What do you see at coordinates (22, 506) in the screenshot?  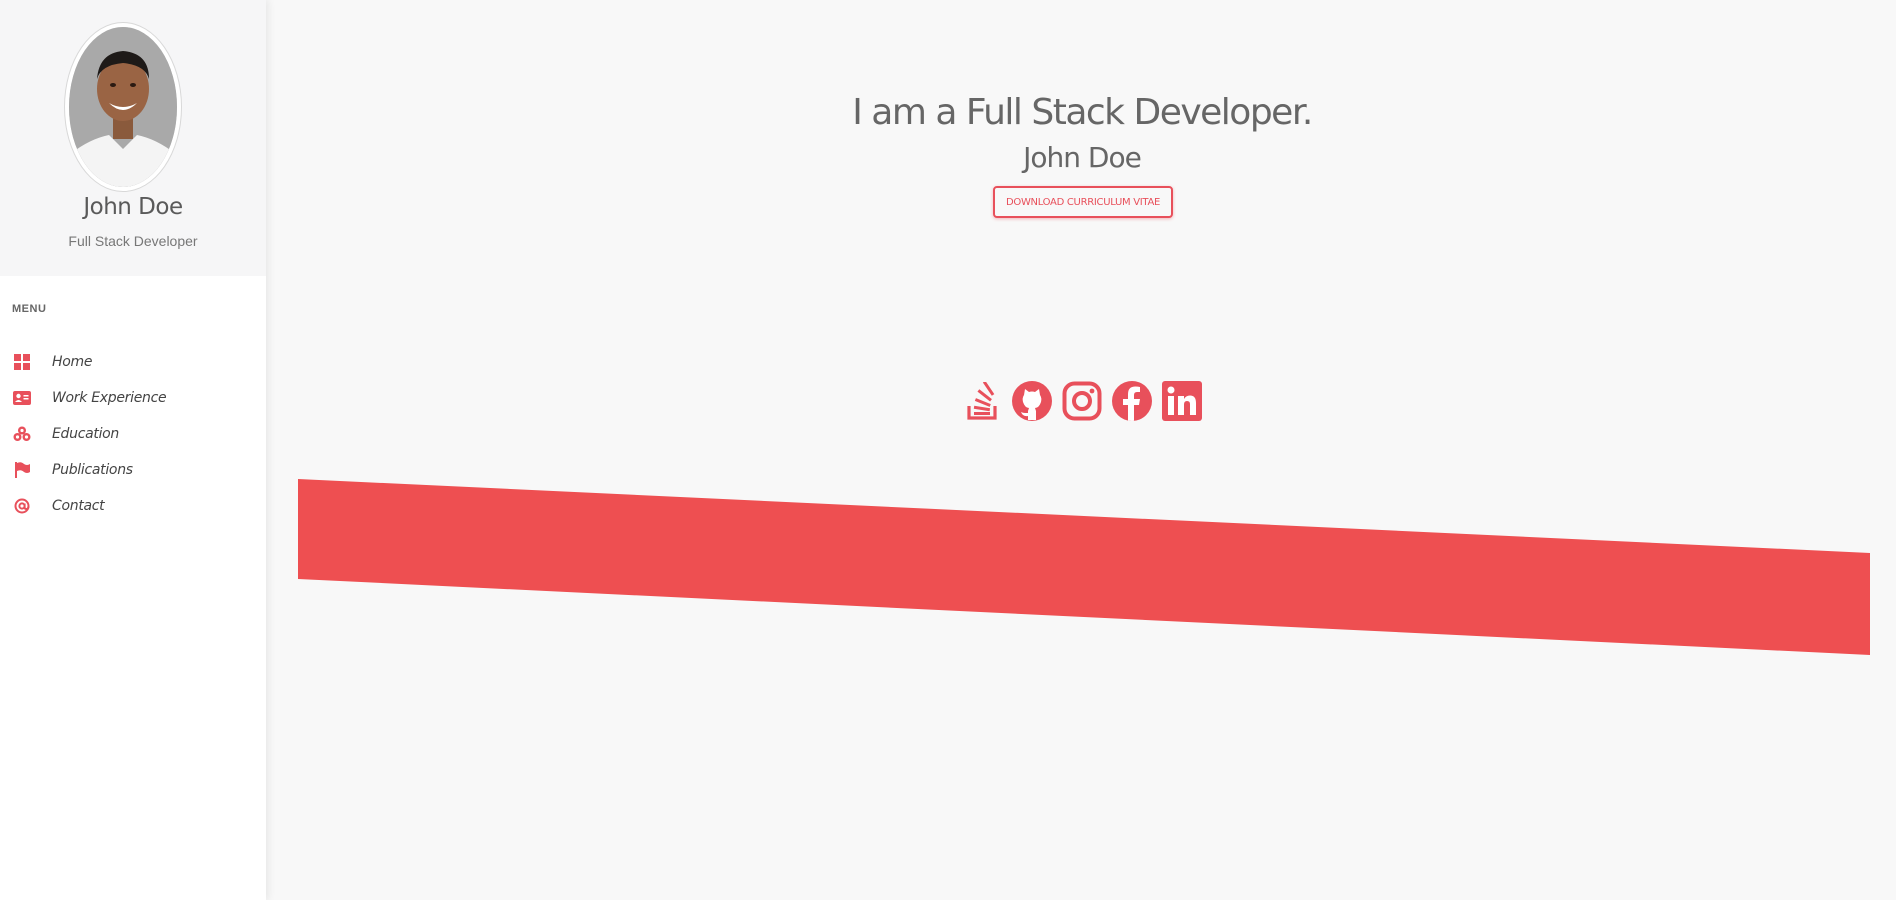 I see `at-icon` at bounding box center [22, 506].